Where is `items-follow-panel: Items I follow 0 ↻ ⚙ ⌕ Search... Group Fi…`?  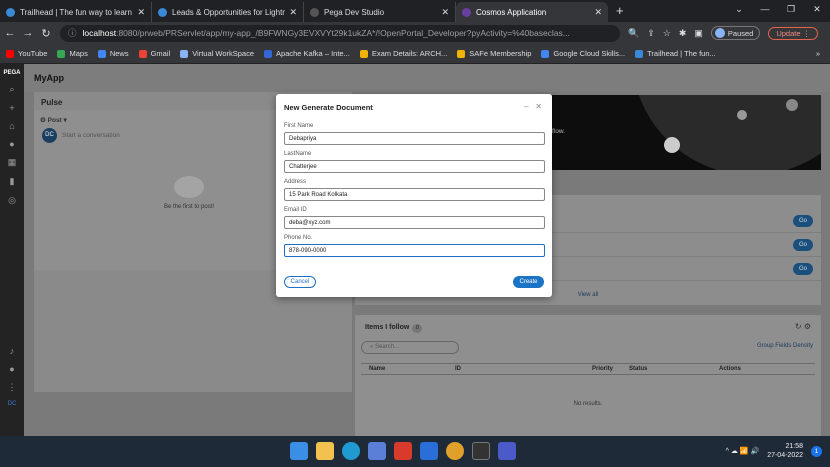 items-follow-panel: Items I follow 0 ↻ ⚙ ⌕ Search... Group Fi… is located at coordinates (588, 375).